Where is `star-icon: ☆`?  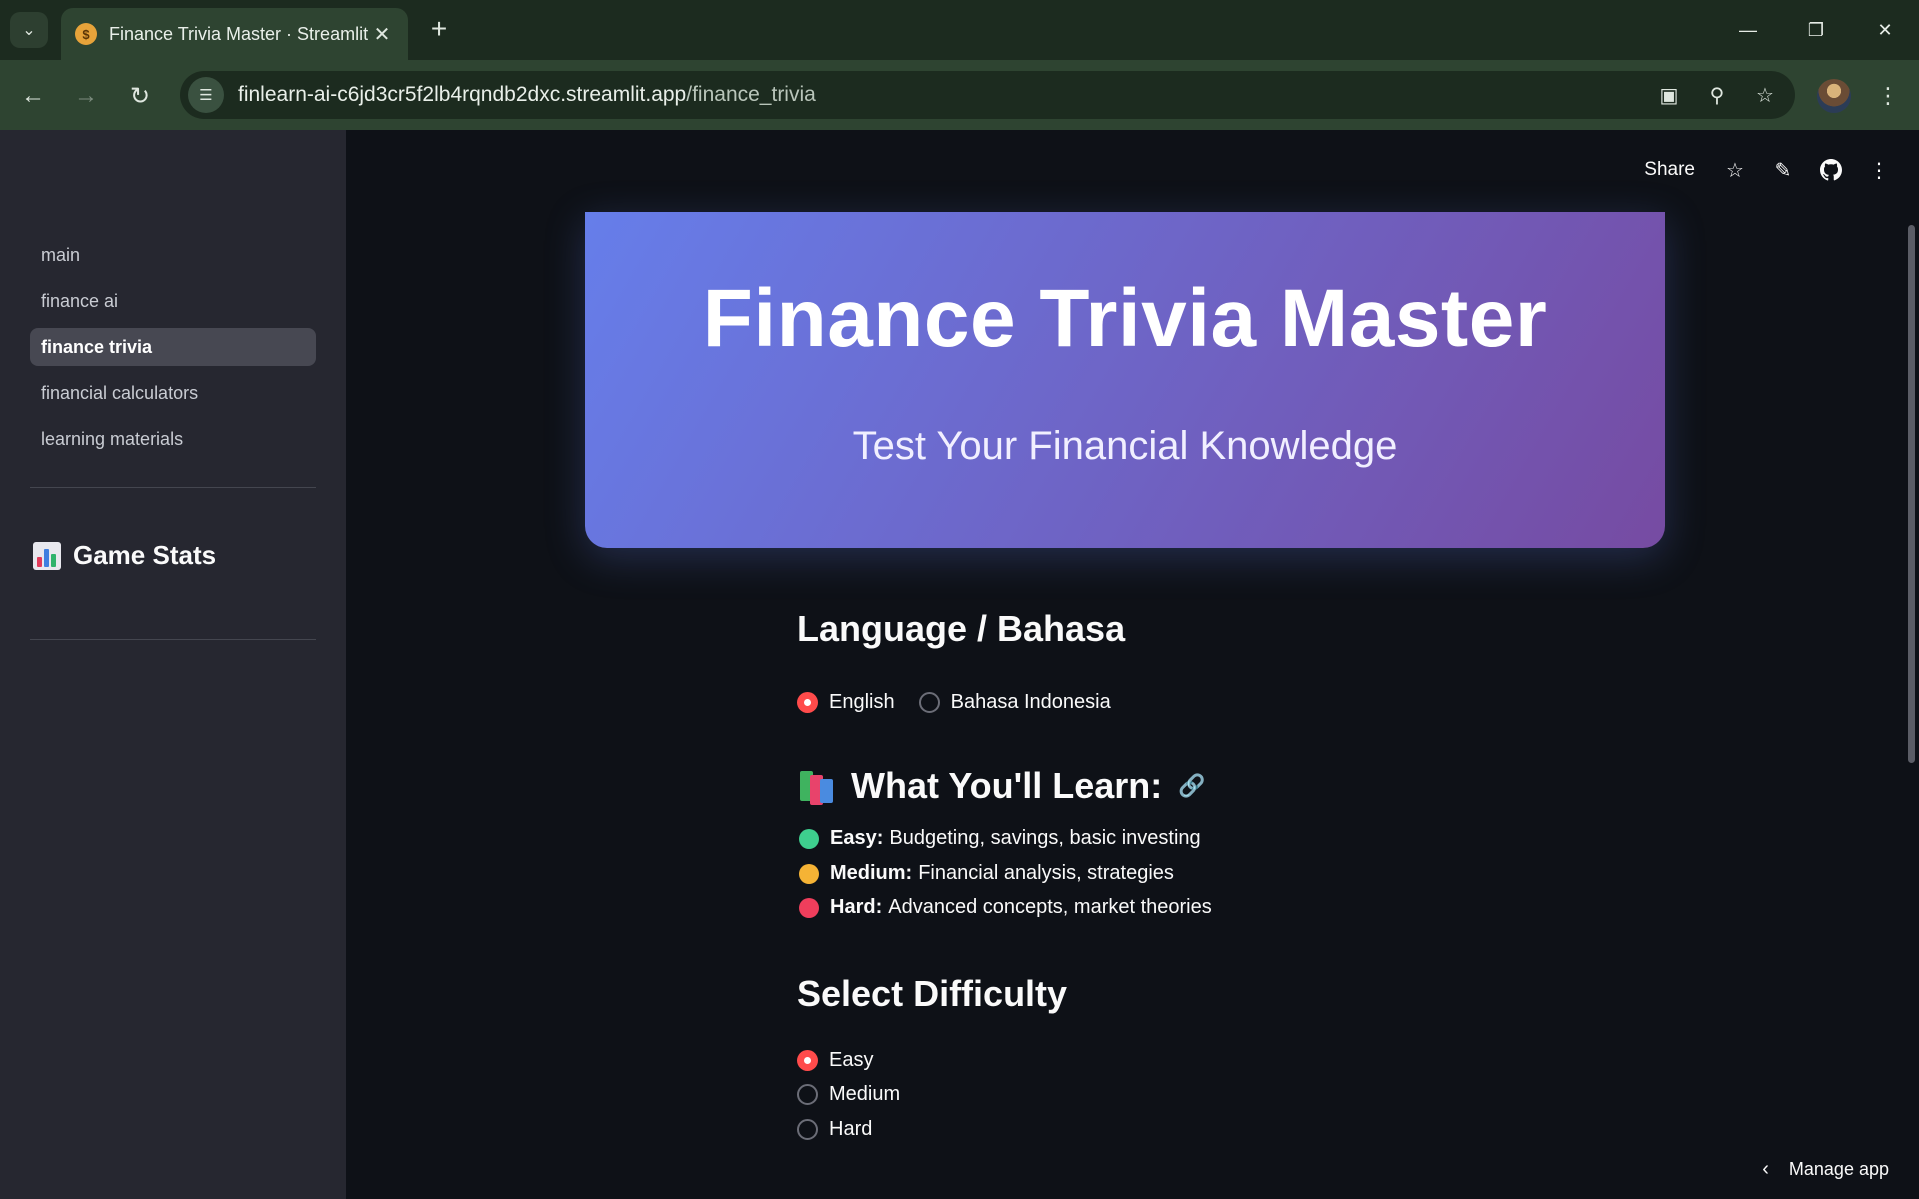 star-icon: ☆ is located at coordinates (1735, 170).